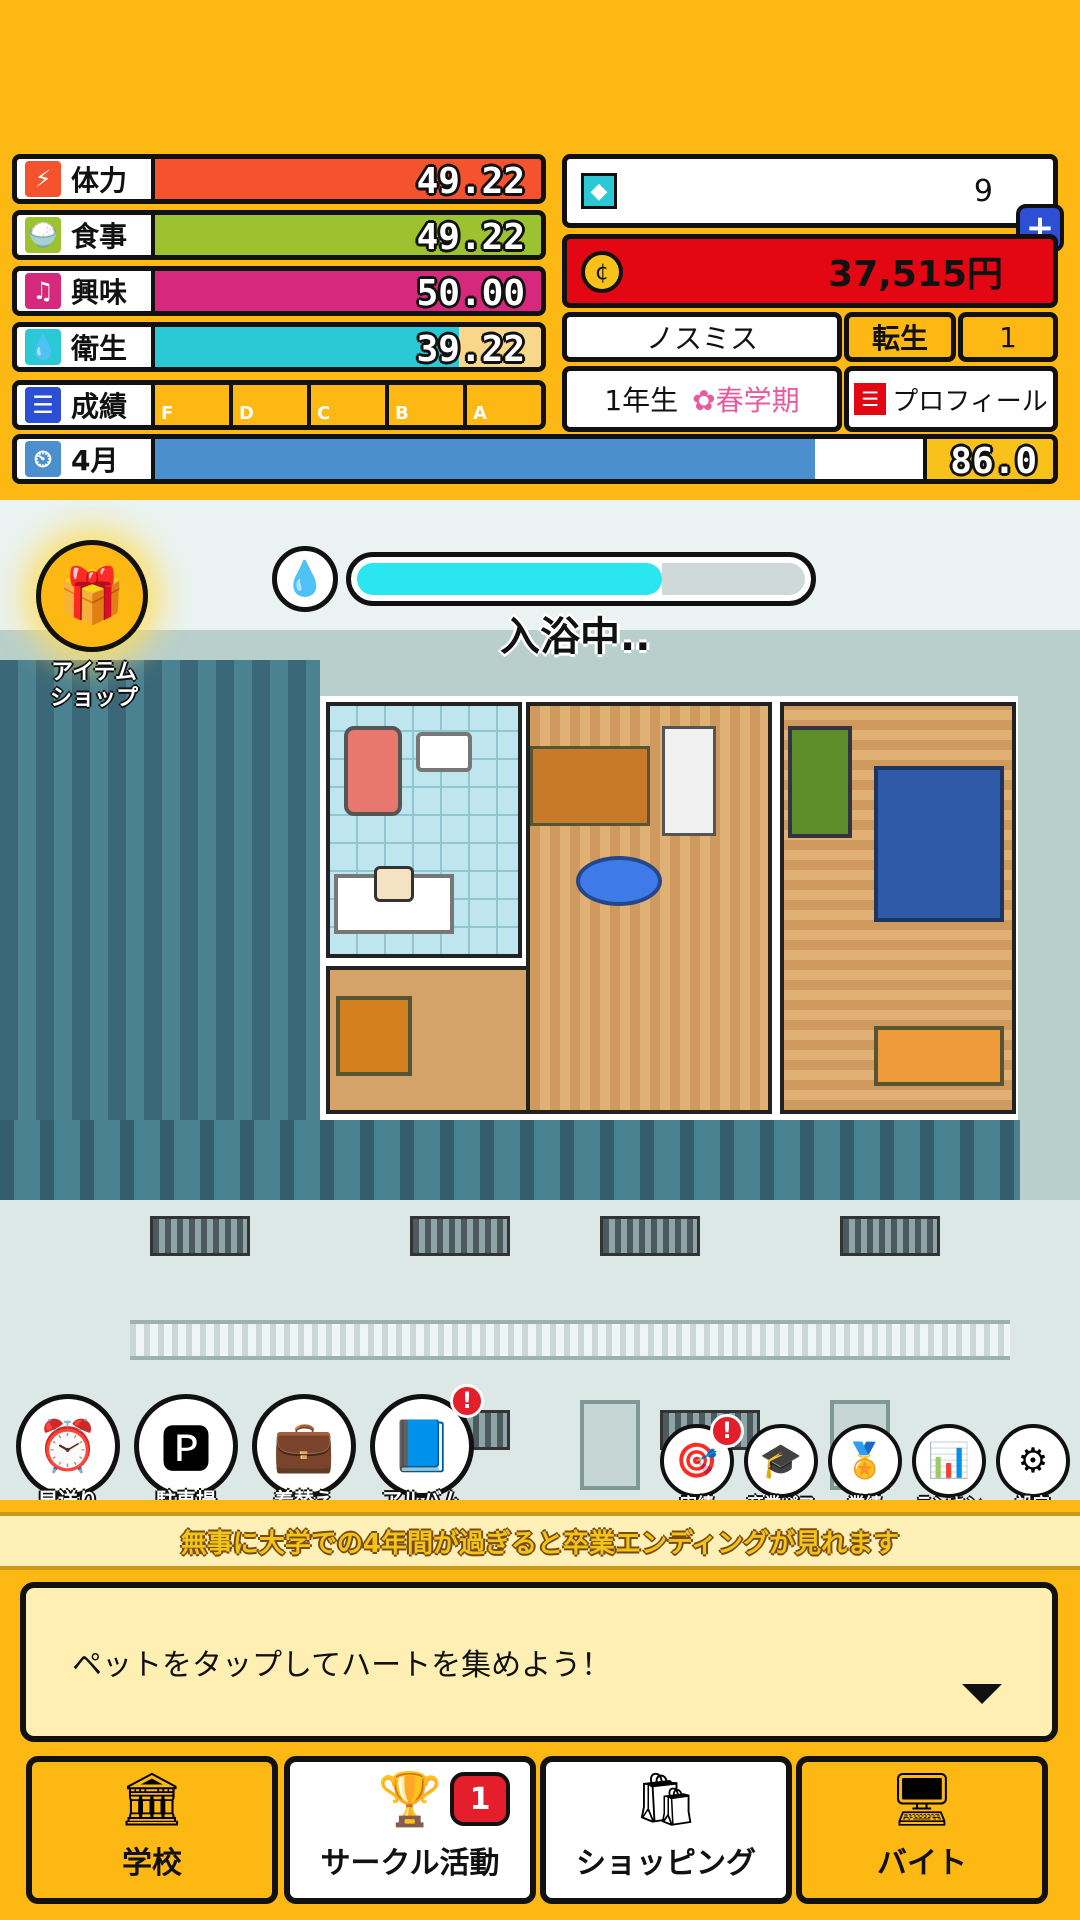 The height and width of the screenshot is (1920, 1080). Describe the element at coordinates (1033, 1461) in the screenshot. I see `gear-icon: ⚙` at that location.